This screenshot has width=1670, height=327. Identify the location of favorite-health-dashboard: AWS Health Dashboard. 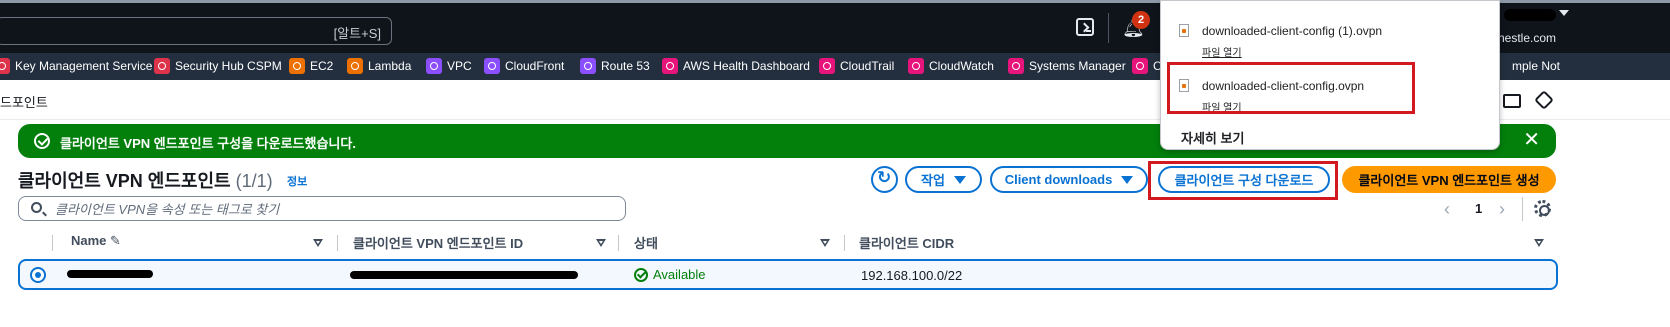
(736, 66).